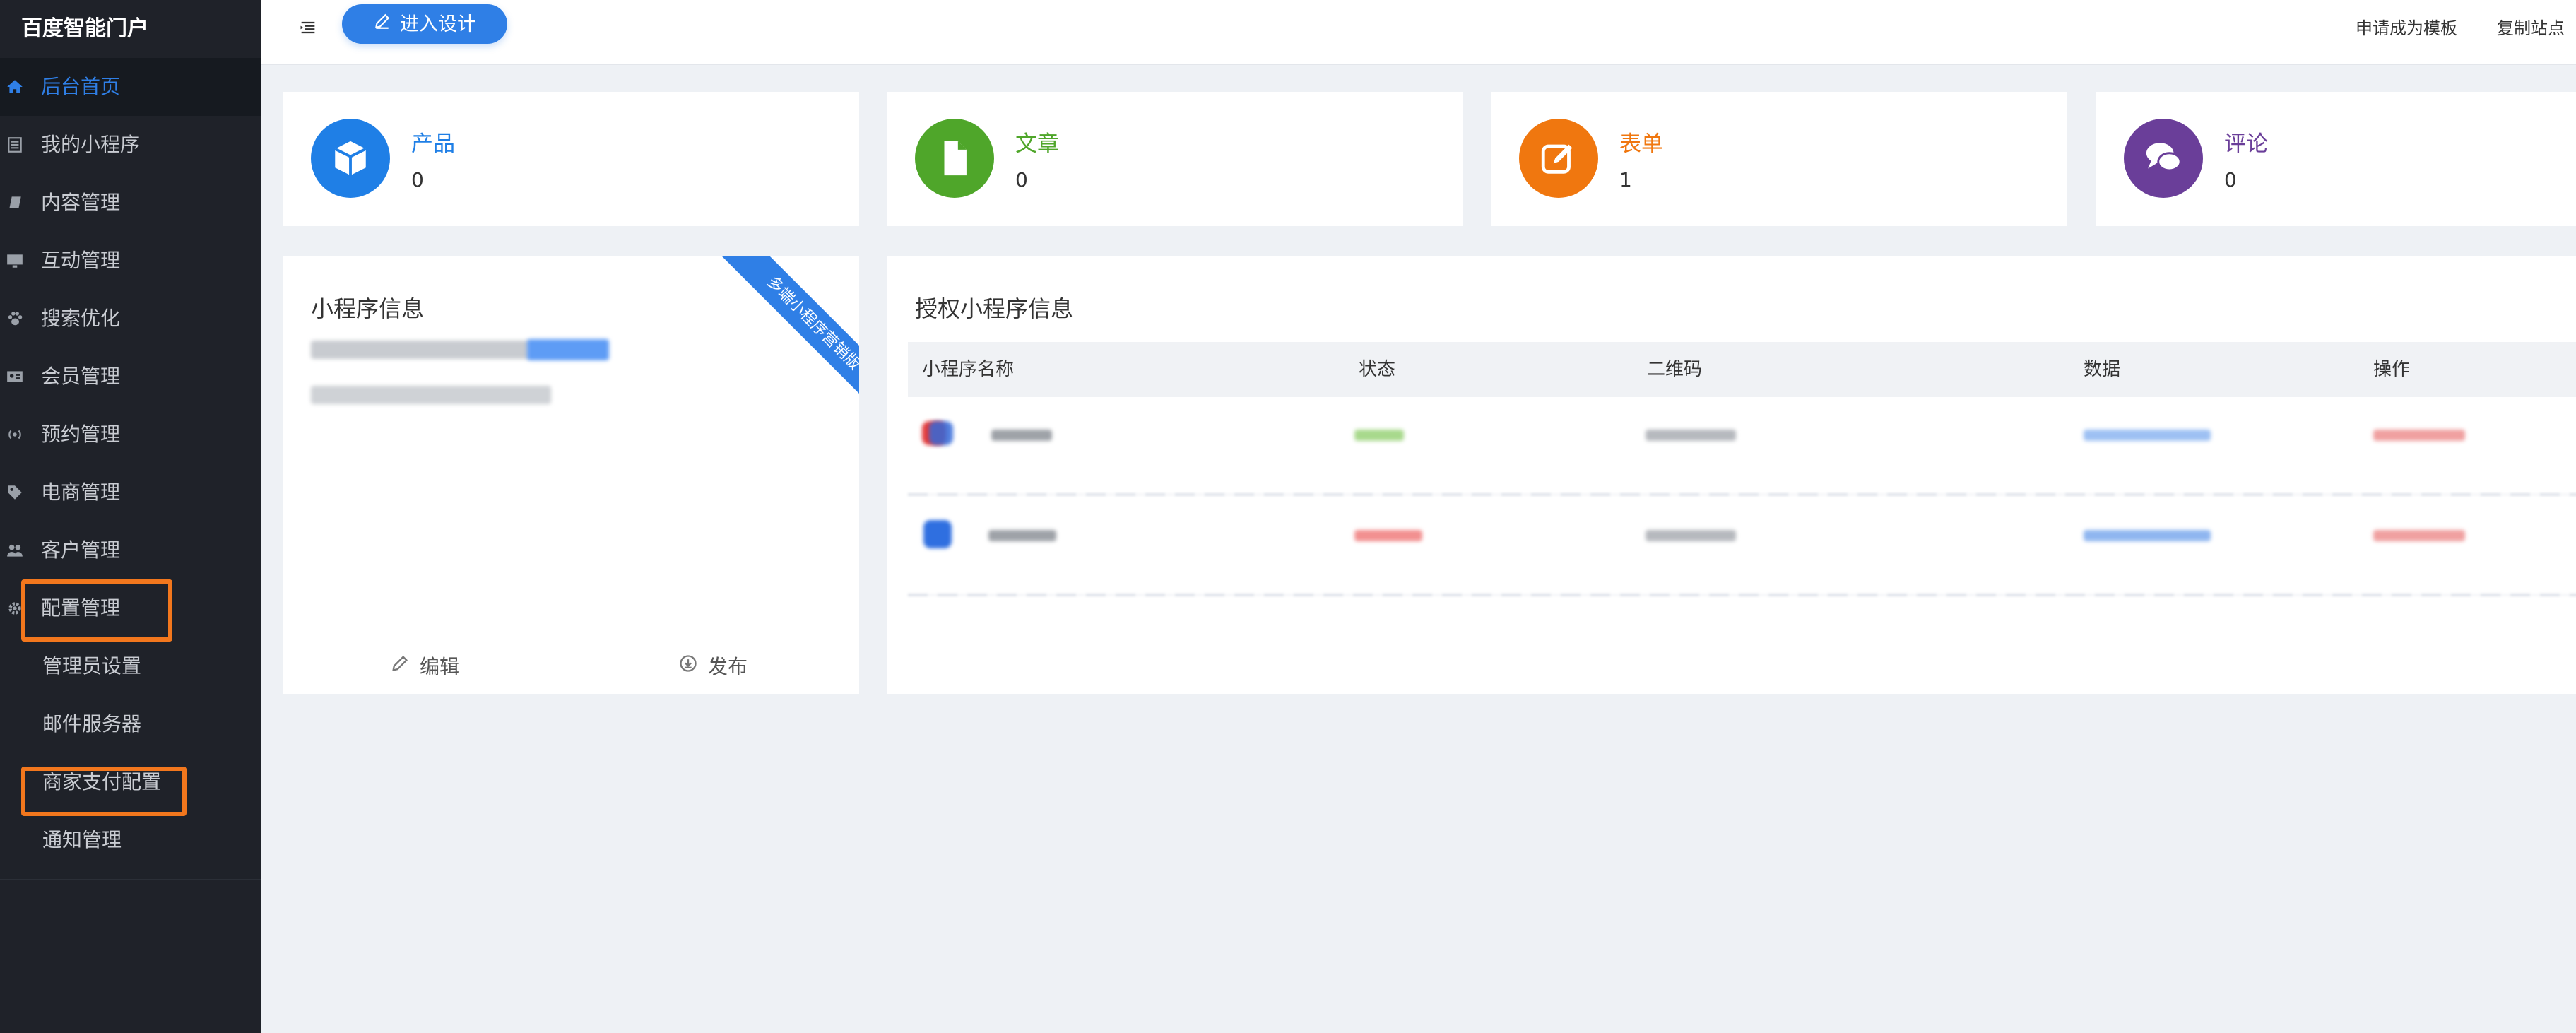  I want to click on tag-icon, so click(15, 492).